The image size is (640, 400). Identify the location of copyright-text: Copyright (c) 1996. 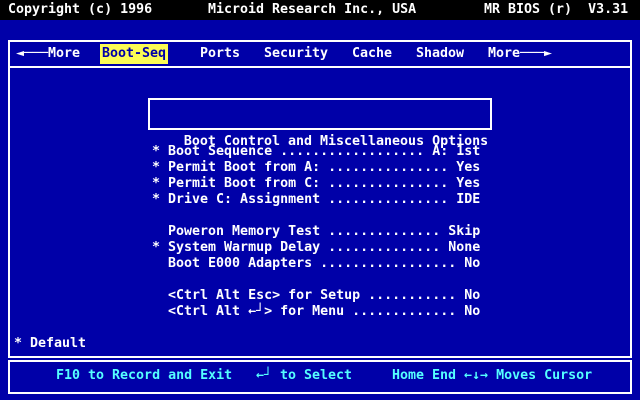
(80, 9).